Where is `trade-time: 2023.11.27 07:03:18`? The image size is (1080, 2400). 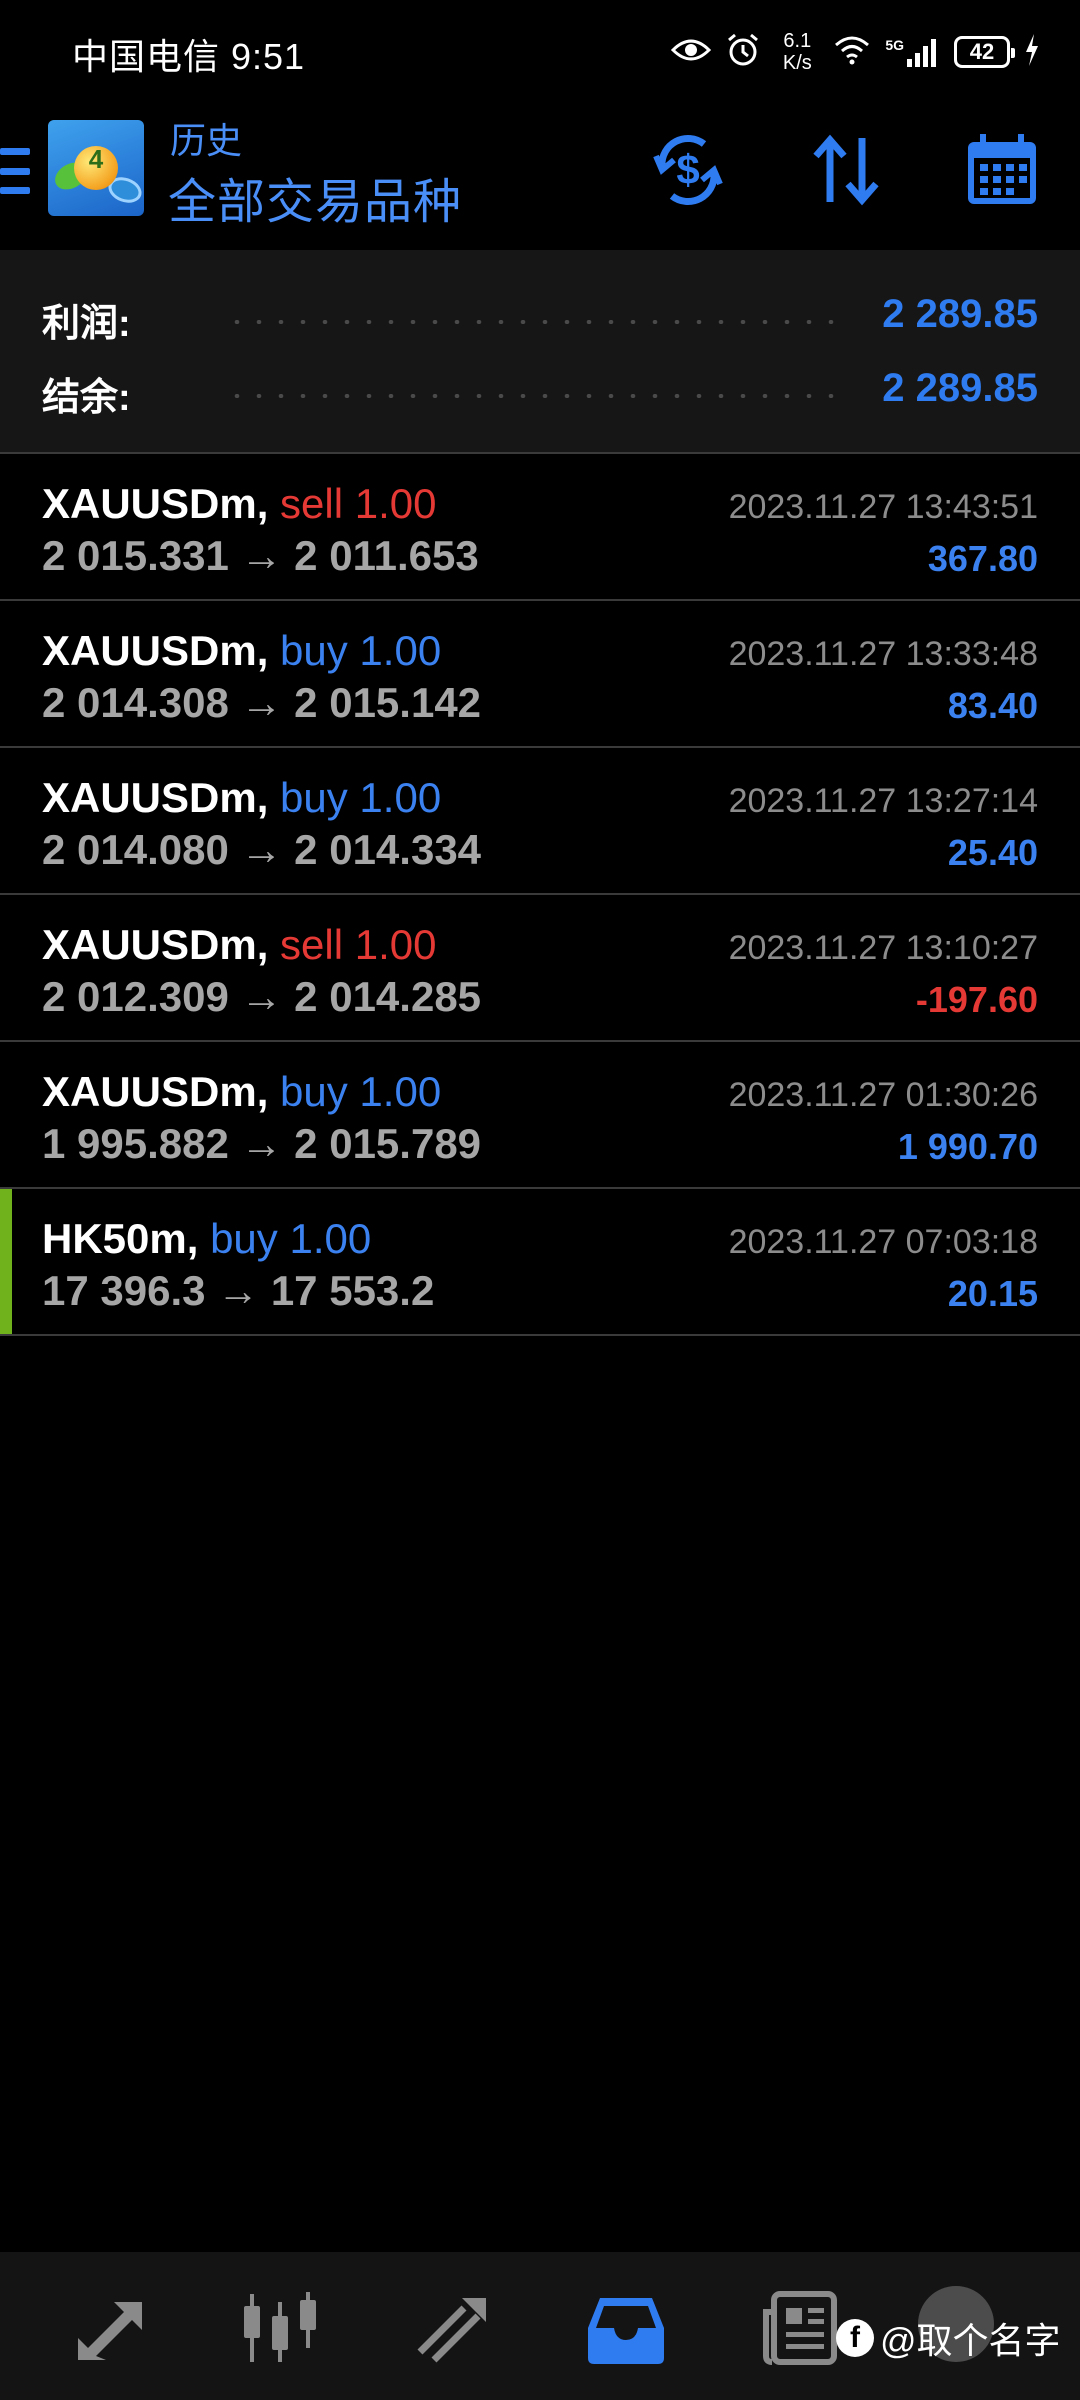
trade-time: 2023.11.27 07:03:18 is located at coordinates (883, 1242).